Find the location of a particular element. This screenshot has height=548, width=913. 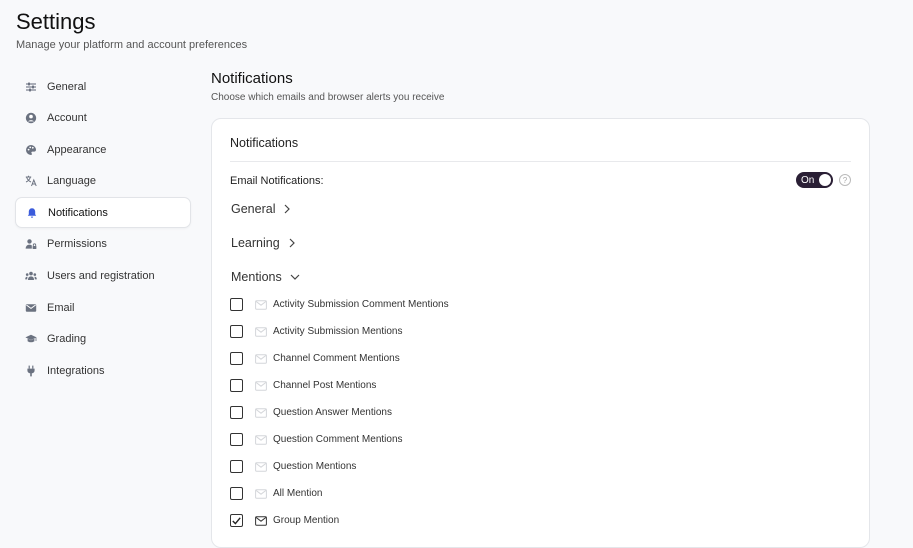

sidebar-item-label: Account is located at coordinates (67, 118).